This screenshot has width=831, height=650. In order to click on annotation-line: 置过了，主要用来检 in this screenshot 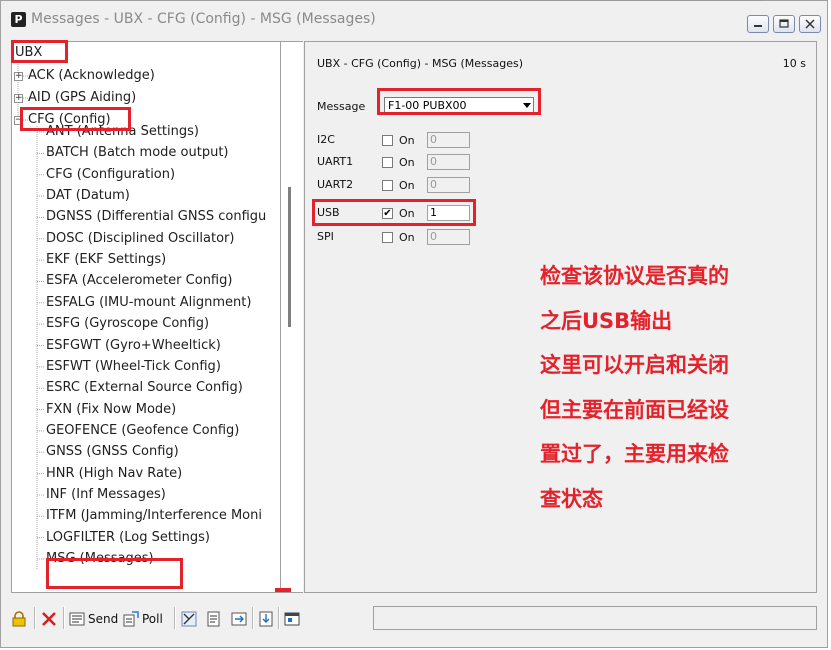, I will do `click(634, 454)`.